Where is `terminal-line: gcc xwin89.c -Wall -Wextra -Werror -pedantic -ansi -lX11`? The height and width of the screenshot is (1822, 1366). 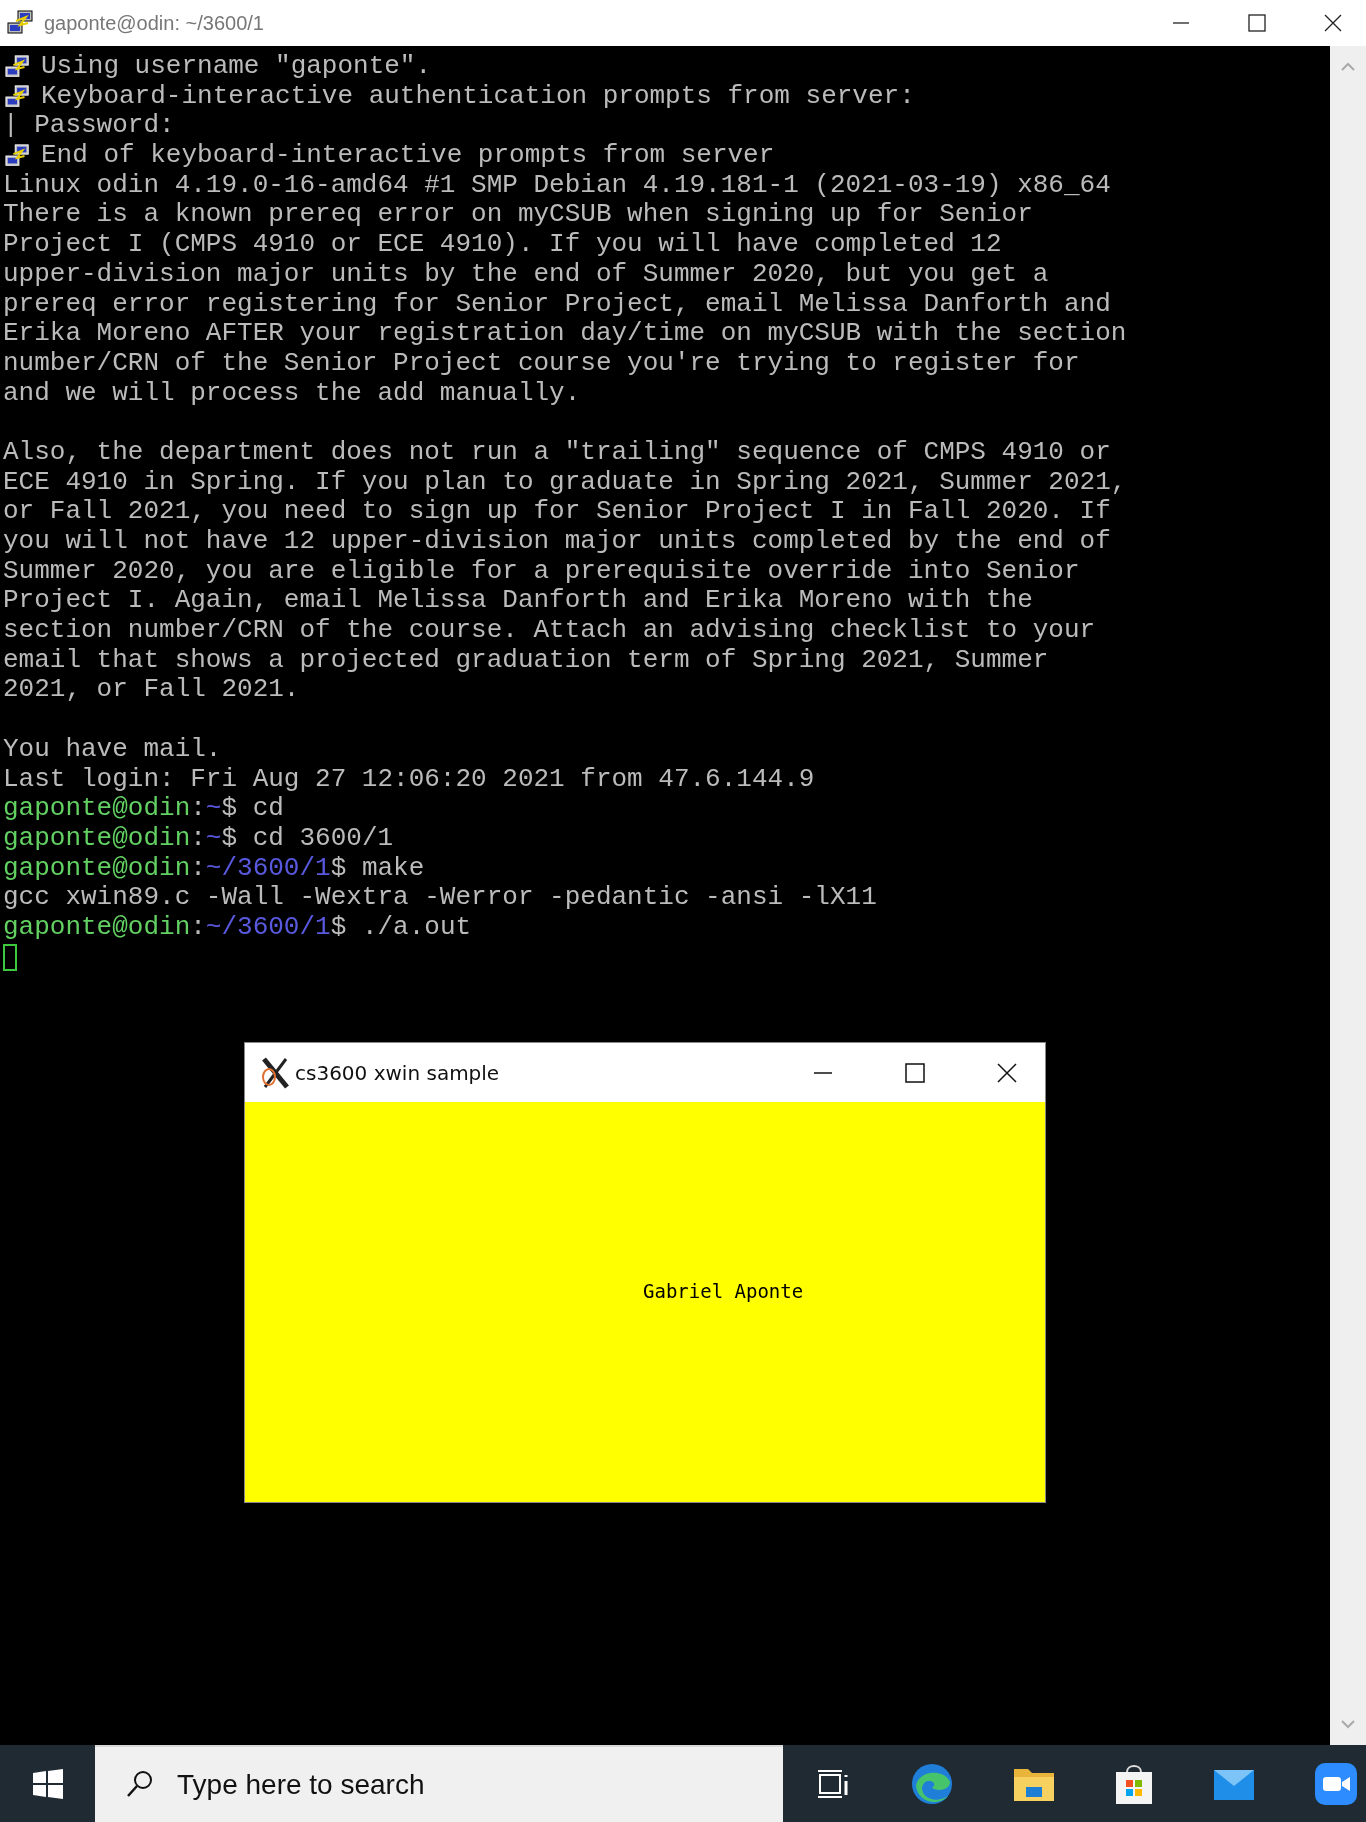 terminal-line: gcc xwin89.c -Wall -Wextra -Werror -pedantic -ansi -lX11 is located at coordinates (440, 898).